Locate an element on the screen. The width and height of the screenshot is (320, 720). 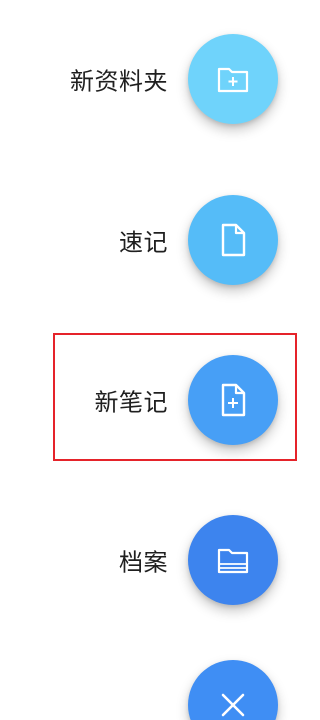
close-button is located at coordinates (233, 690).